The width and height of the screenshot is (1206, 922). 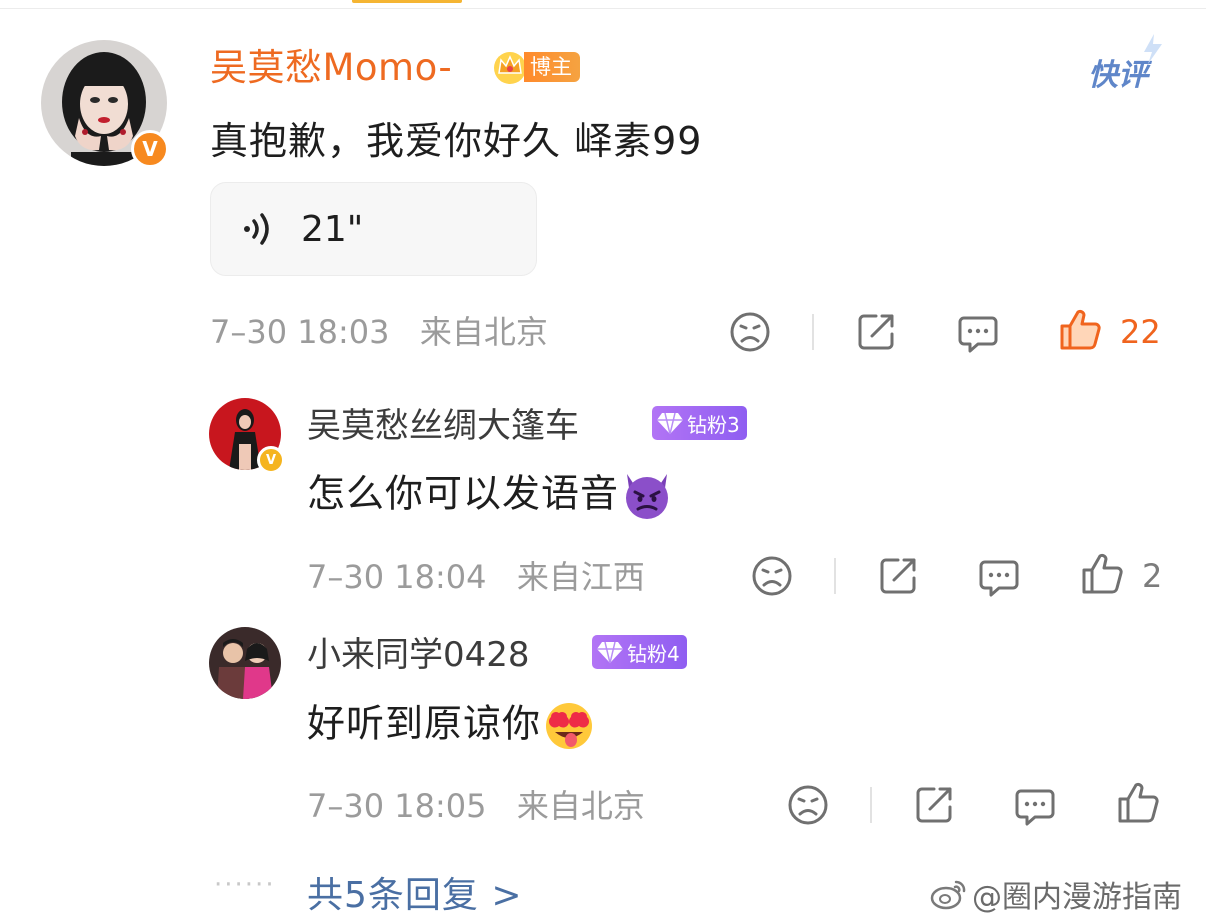 I want to click on comment-location: 来自江西, so click(x=580, y=577).